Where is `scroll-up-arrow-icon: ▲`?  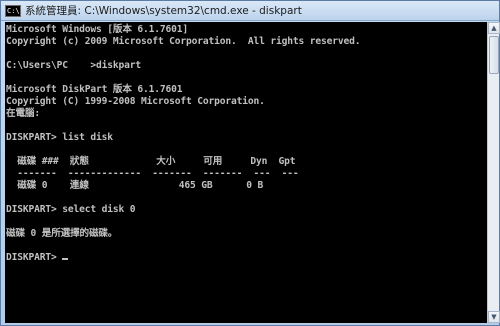
scroll-up-arrow-icon: ▲ is located at coordinates (494, 28).